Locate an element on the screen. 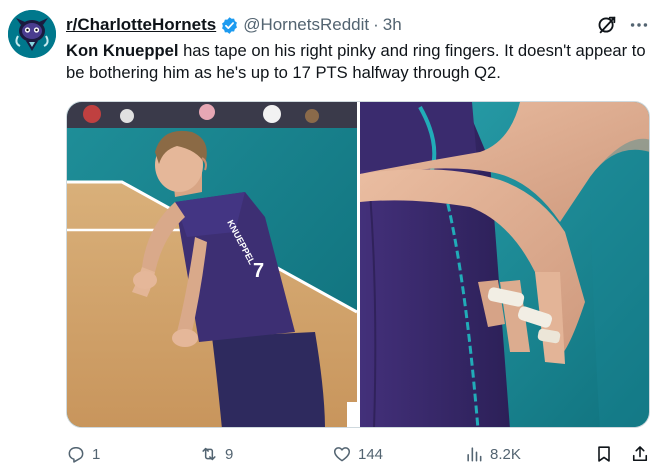 The height and width of the screenshot is (472, 660). repost-count: 9 is located at coordinates (229, 454).